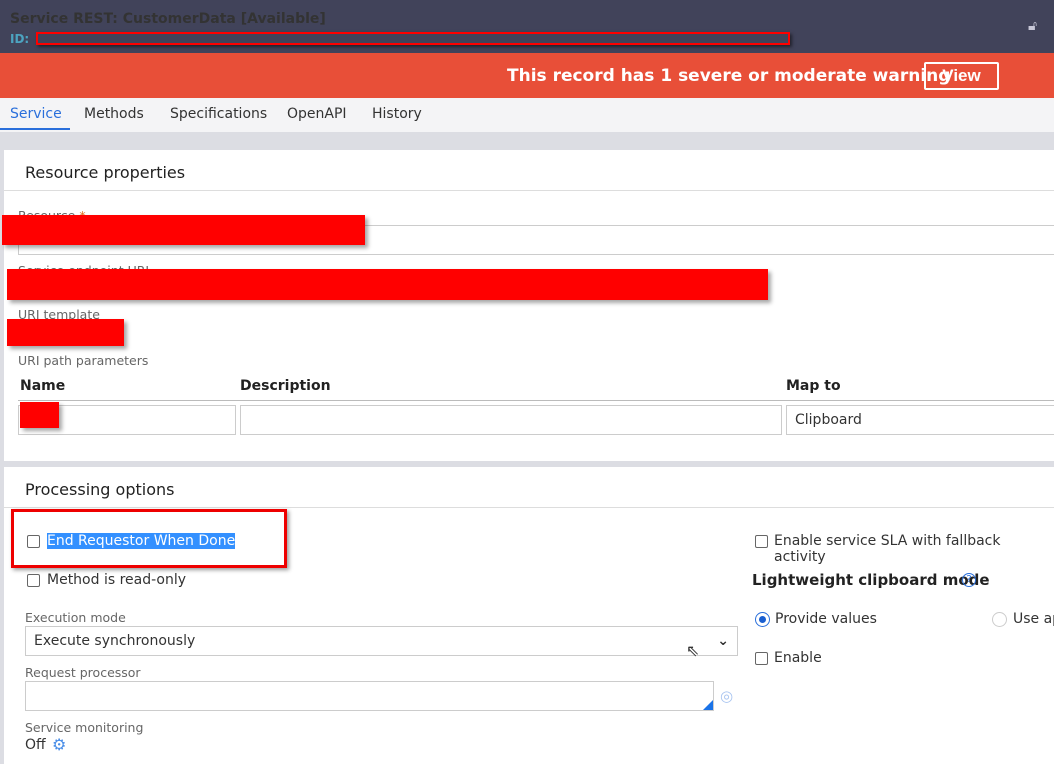 The width and height of the screenshot is (1054, 764). I want to click on lightweight-title: Lightweight clipboard mode, so click(871, 580).